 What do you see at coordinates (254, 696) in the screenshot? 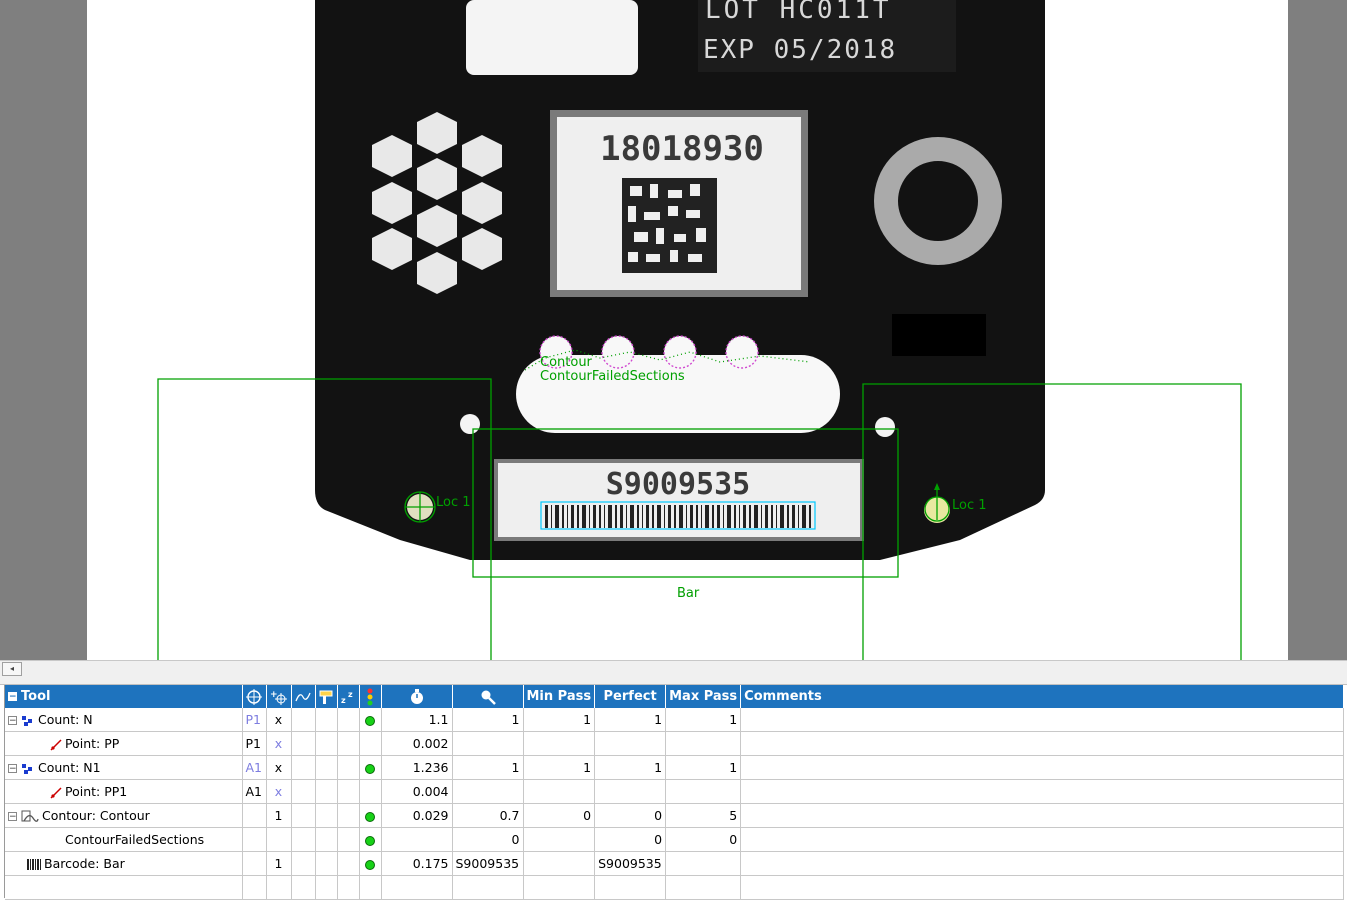
I see `column-header-reference` at bounding box center [254, 696].